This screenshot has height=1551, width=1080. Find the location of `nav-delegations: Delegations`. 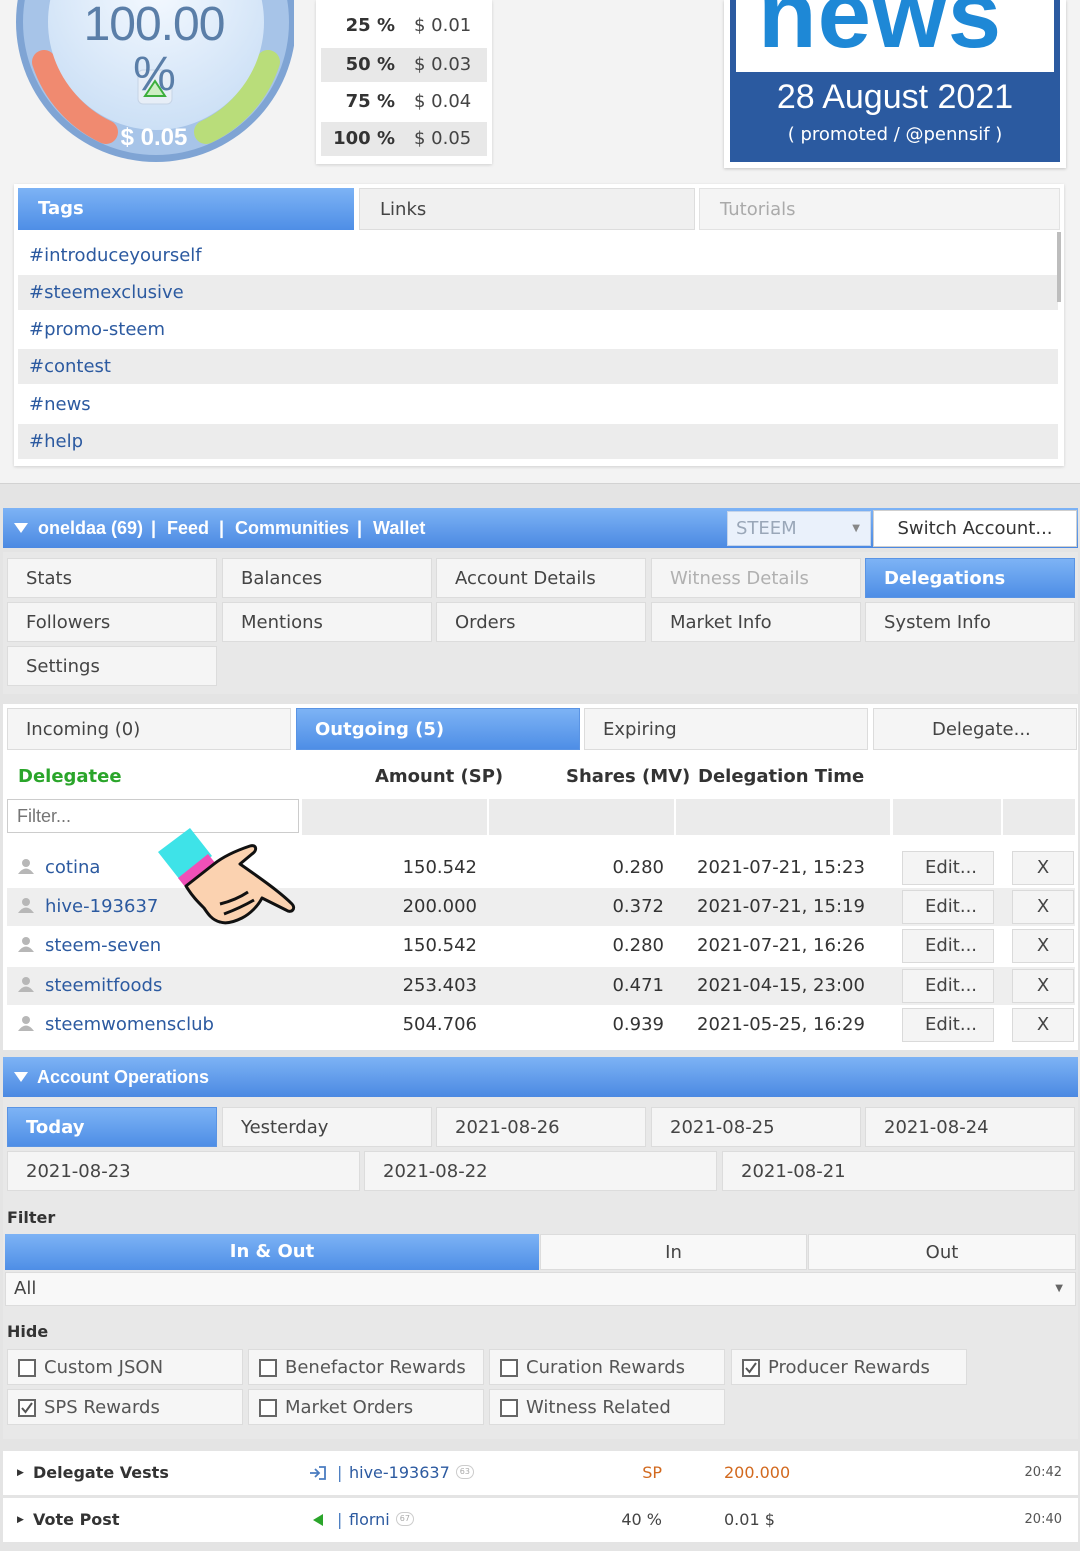

nav-delegations: Delegations is located at coordinates (970, 578).